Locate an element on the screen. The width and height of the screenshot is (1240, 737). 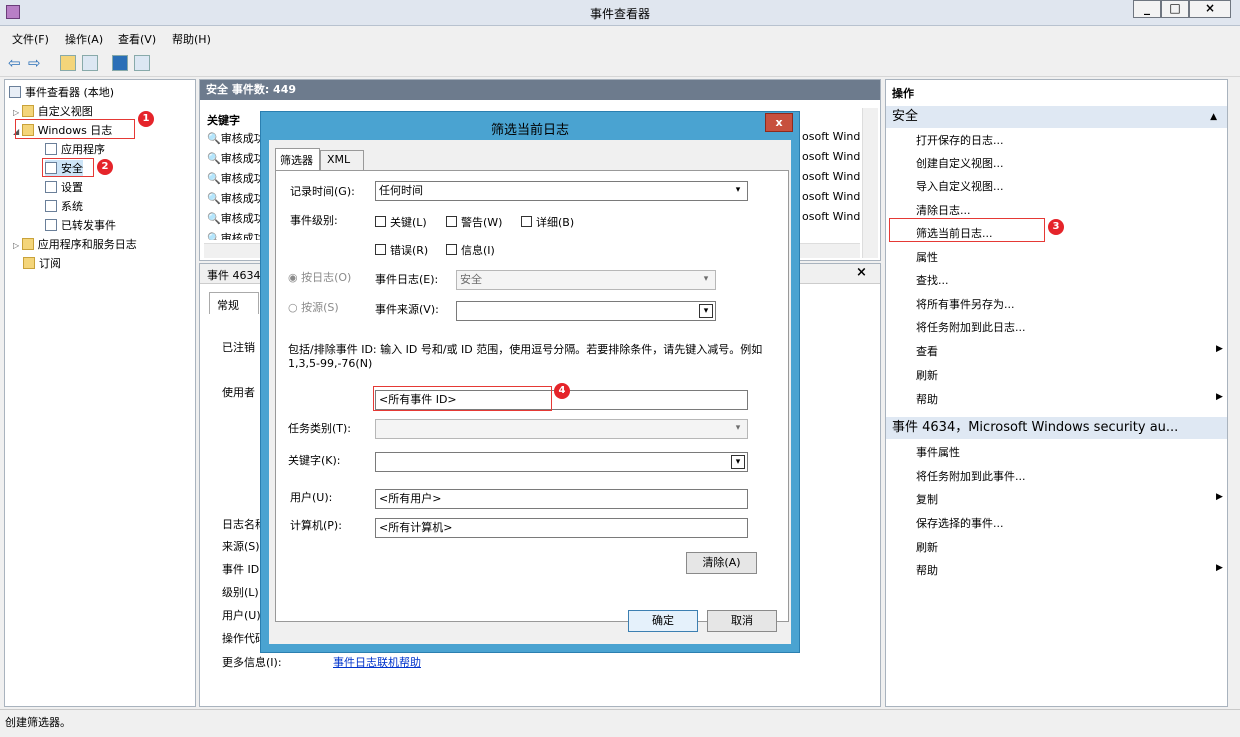
action-refresh-2: 刷新 is located at coordinates (927, 547).